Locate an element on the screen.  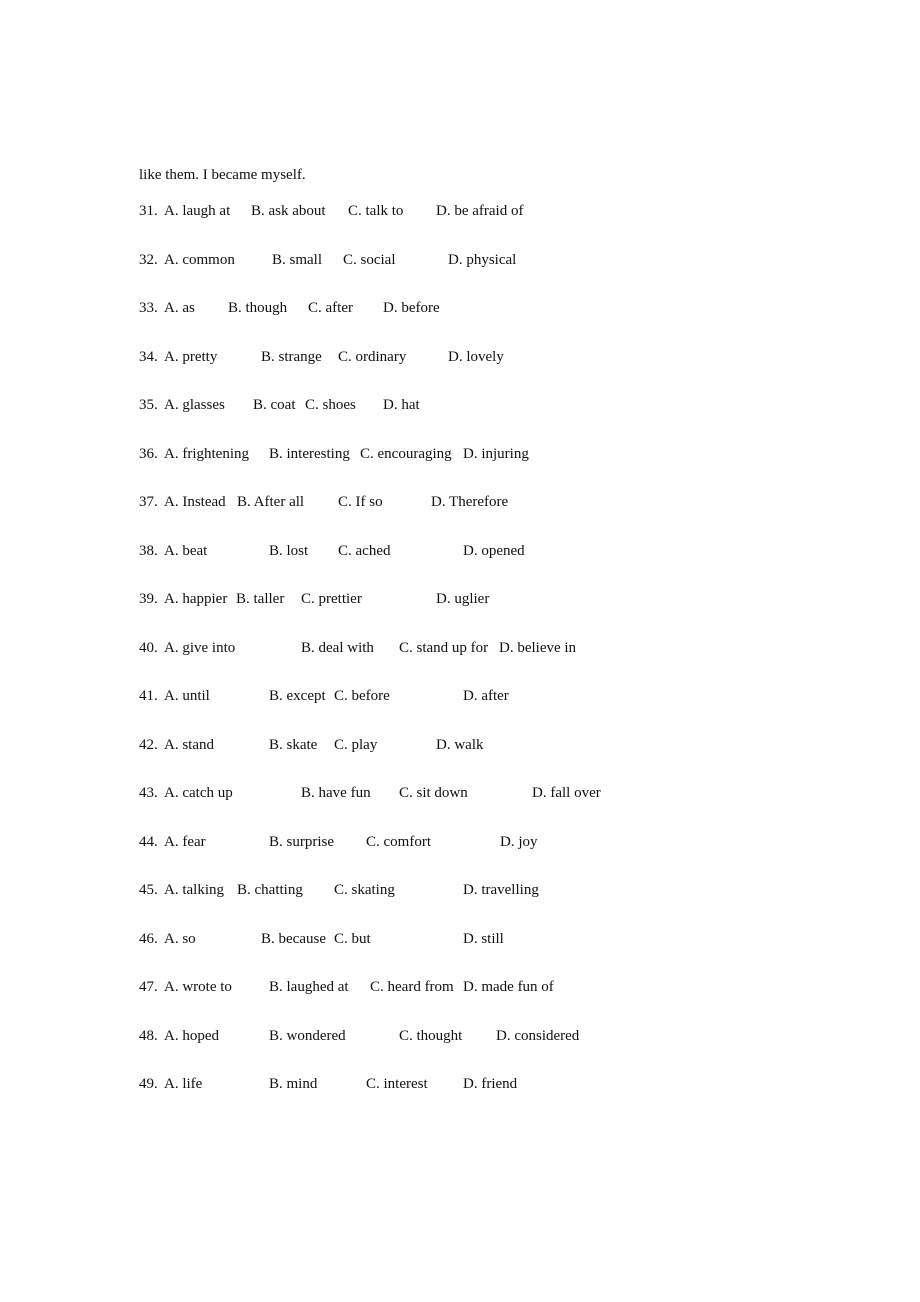
option-c: C. prettier is located at coordinates (331, 599).